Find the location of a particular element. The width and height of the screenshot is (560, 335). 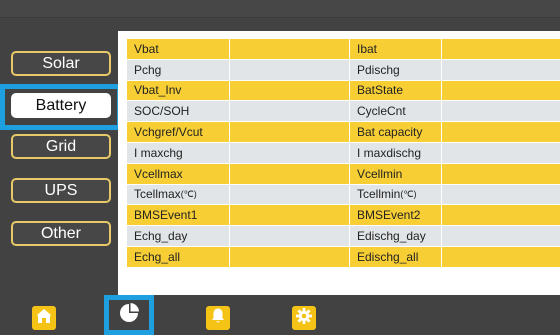

label-cell: Tcellmin (℃) is located at coordinates (396, 195).